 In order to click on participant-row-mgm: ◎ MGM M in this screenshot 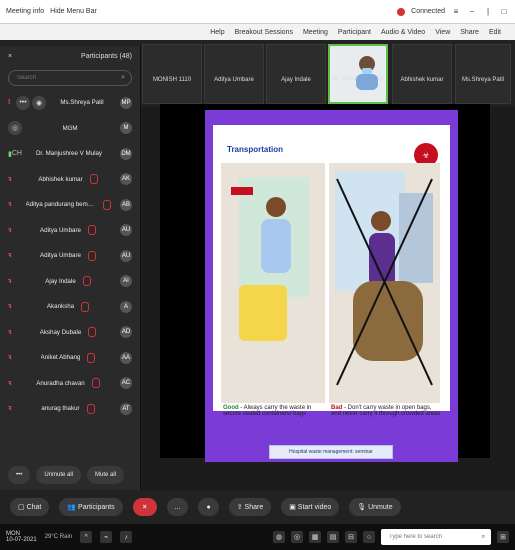, I will do `click(70, 129)`.